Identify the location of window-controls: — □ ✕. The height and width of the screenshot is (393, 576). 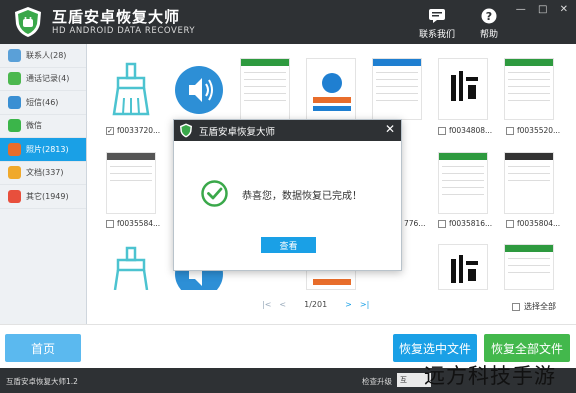
(537, 9).